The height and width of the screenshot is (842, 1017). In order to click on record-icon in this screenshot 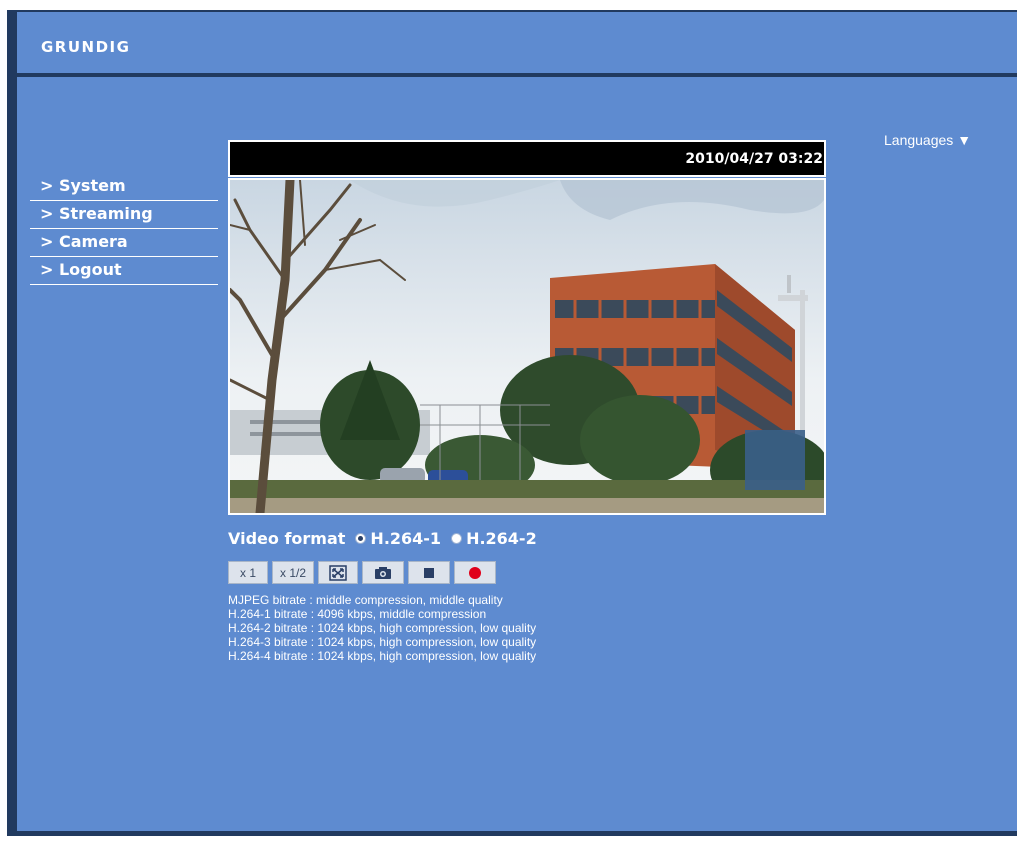, I will do `click(475, 572)`.